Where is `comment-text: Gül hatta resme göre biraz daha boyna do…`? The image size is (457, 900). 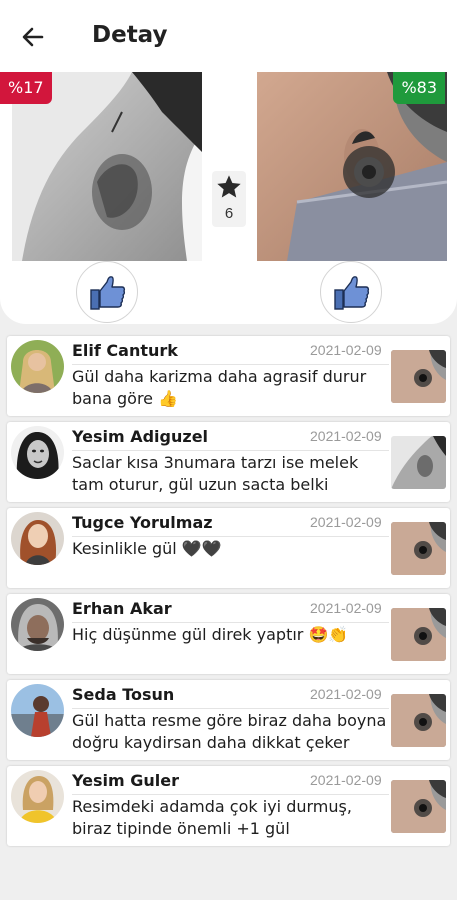 comment-text: Gül hatta resme göre biraz daha boyna do… is located at coordinates (229, 731).